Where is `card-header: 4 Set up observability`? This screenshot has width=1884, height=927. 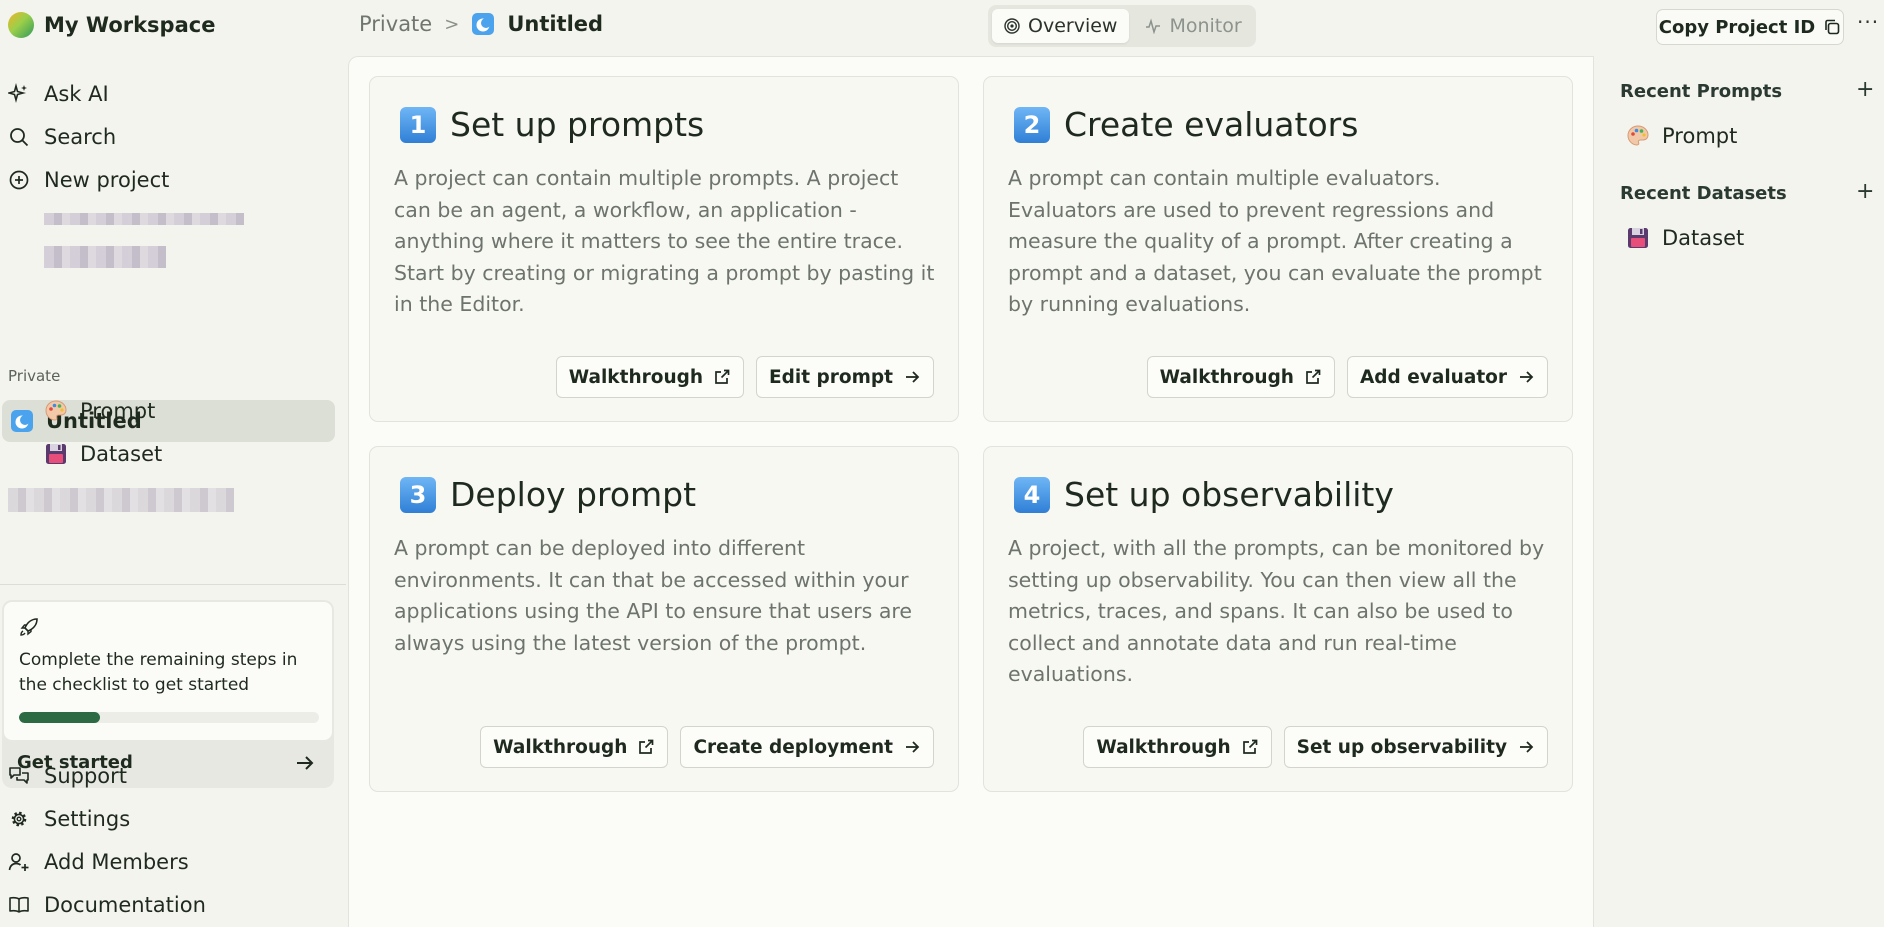
card-header: 4 Set up observability is located at coordinates (1204, 494).